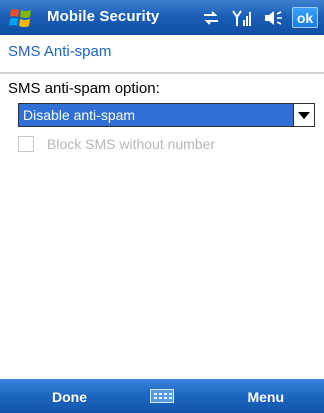 This screenshot has width=324, height=413. I want to click on page-title: SMS Anti-spam, so click(60, 51).